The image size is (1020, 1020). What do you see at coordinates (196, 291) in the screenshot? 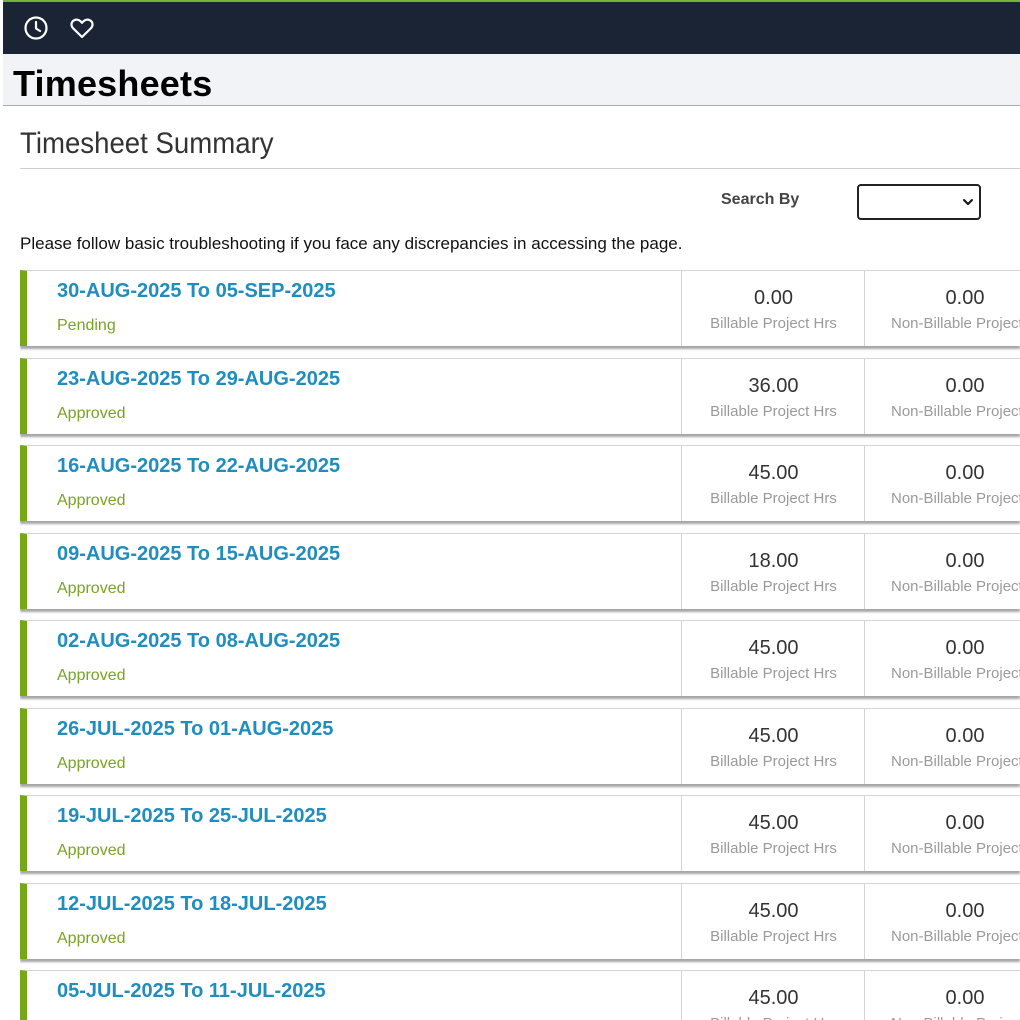
I see `timesheet-period-link: 30-AUG-2025 To 05-SEP-2025` at bounding box center [196, 291].